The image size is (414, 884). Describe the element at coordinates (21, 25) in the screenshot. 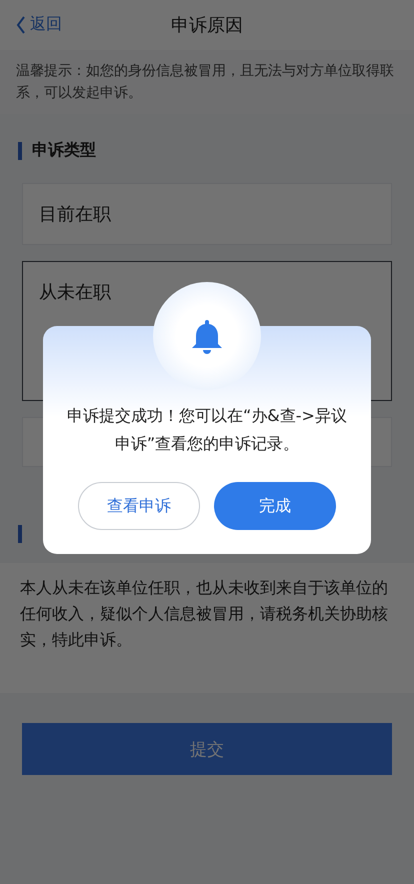

I see `back-chevron-icon` at that location.